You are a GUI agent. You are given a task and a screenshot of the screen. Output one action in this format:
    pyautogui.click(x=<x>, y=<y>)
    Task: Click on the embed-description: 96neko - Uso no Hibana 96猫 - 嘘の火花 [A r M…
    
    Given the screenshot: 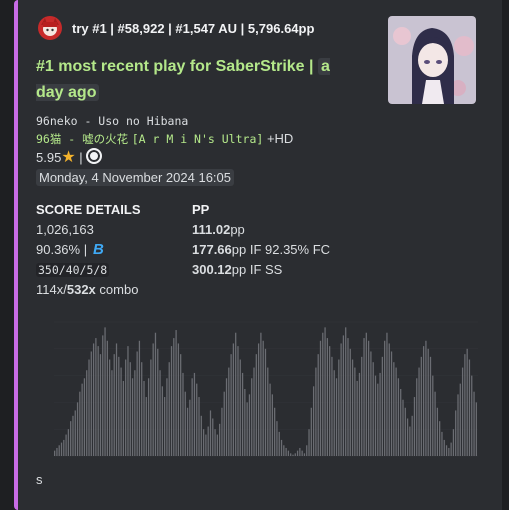 What is the action you would take?
    pyautogui.click(x=164, y=149)
    